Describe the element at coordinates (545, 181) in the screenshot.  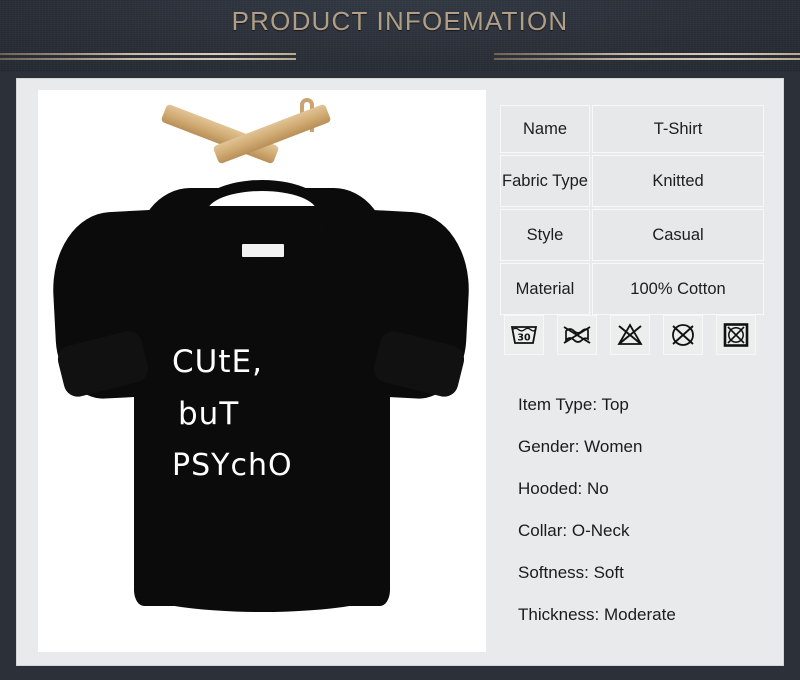
I see `spec-key-fabric-type: Fabric Type` at that location.